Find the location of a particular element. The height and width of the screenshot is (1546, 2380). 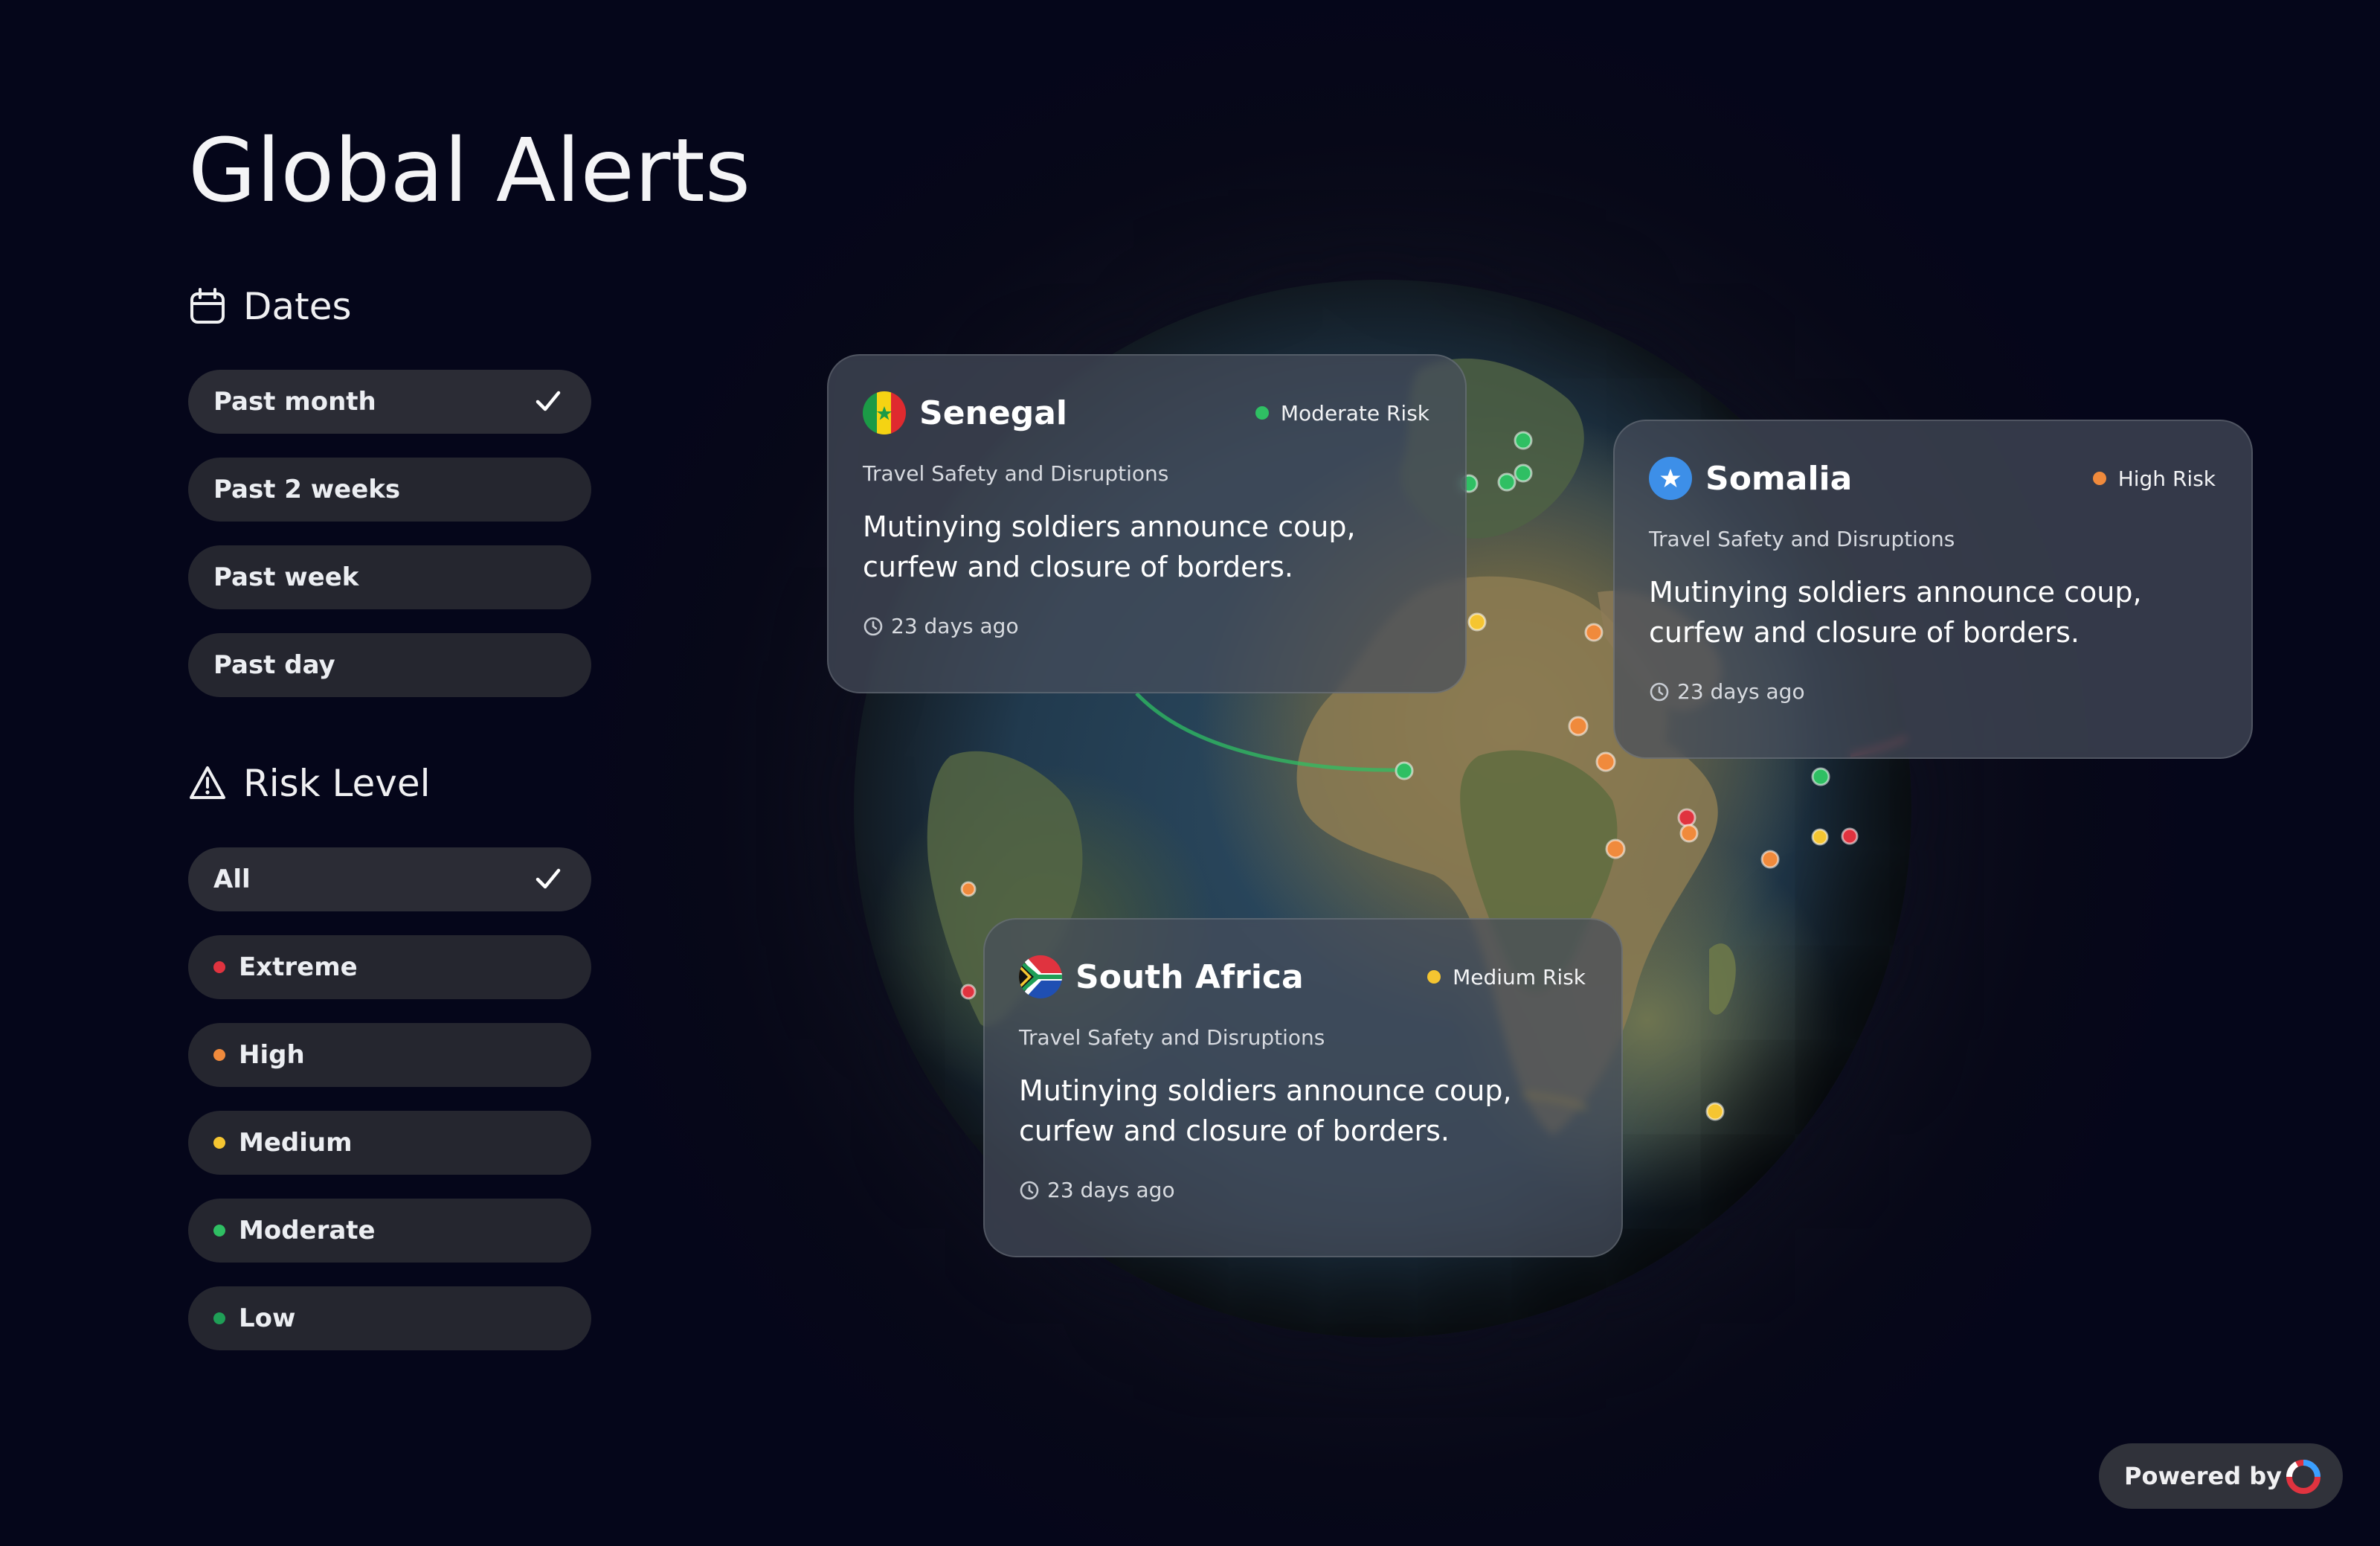

risk-level-label: Risk Level is located at coordinates (337, 783).